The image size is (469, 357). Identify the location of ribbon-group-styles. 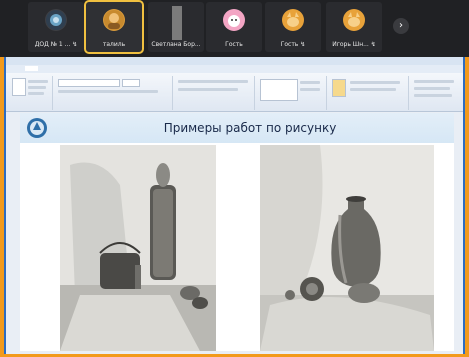
(368, 93).